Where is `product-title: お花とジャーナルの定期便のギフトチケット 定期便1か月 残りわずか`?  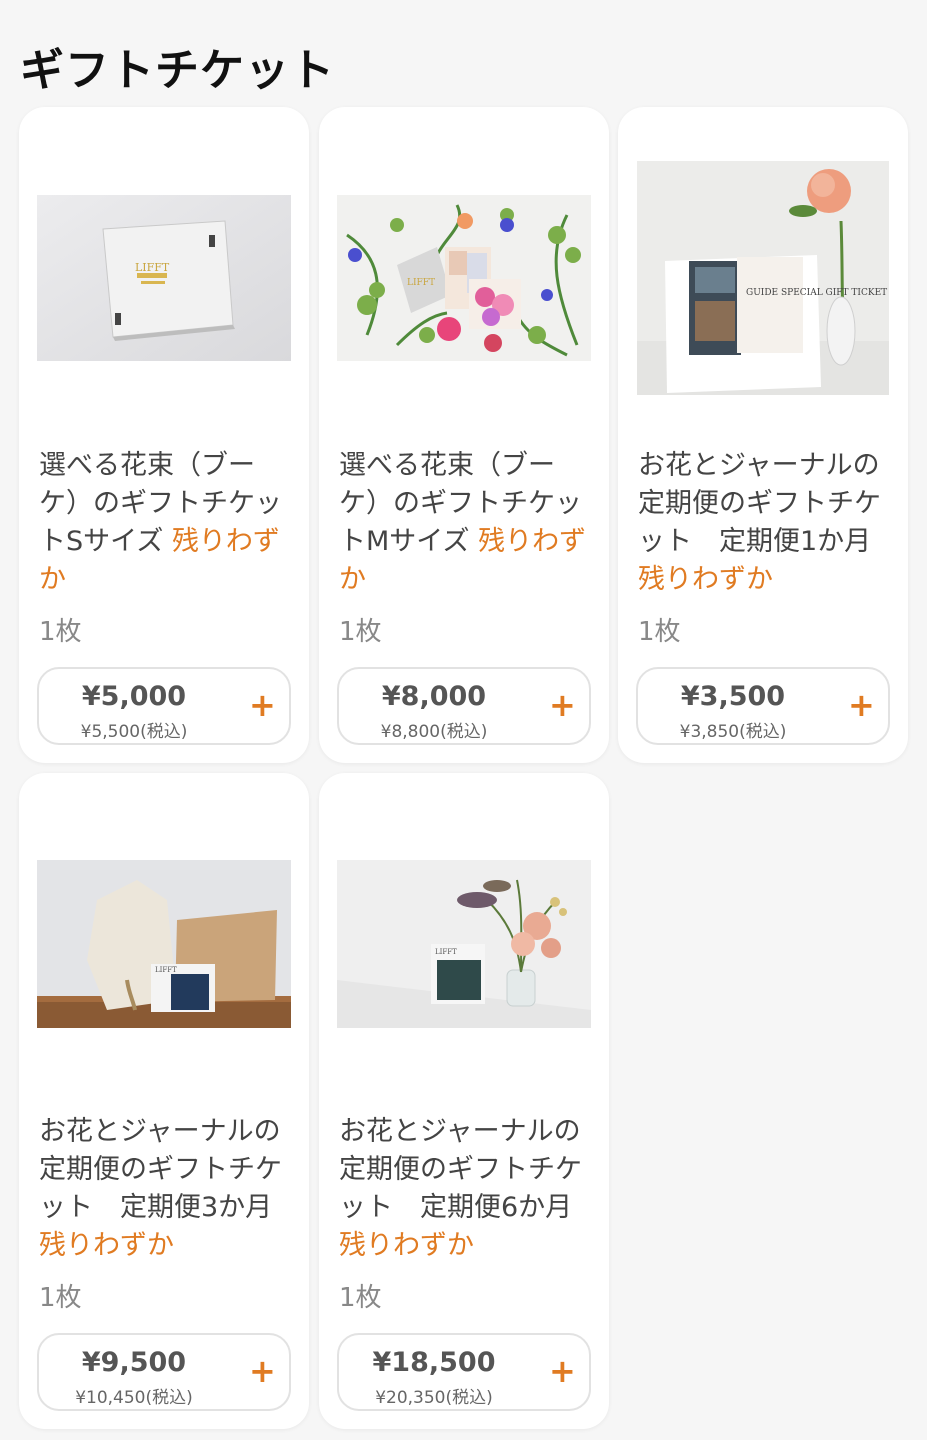 product-title: お花とジャーナルの定期便のギフトチケット 定期便1か月 残りわずか is located at coordinates (766, 523).